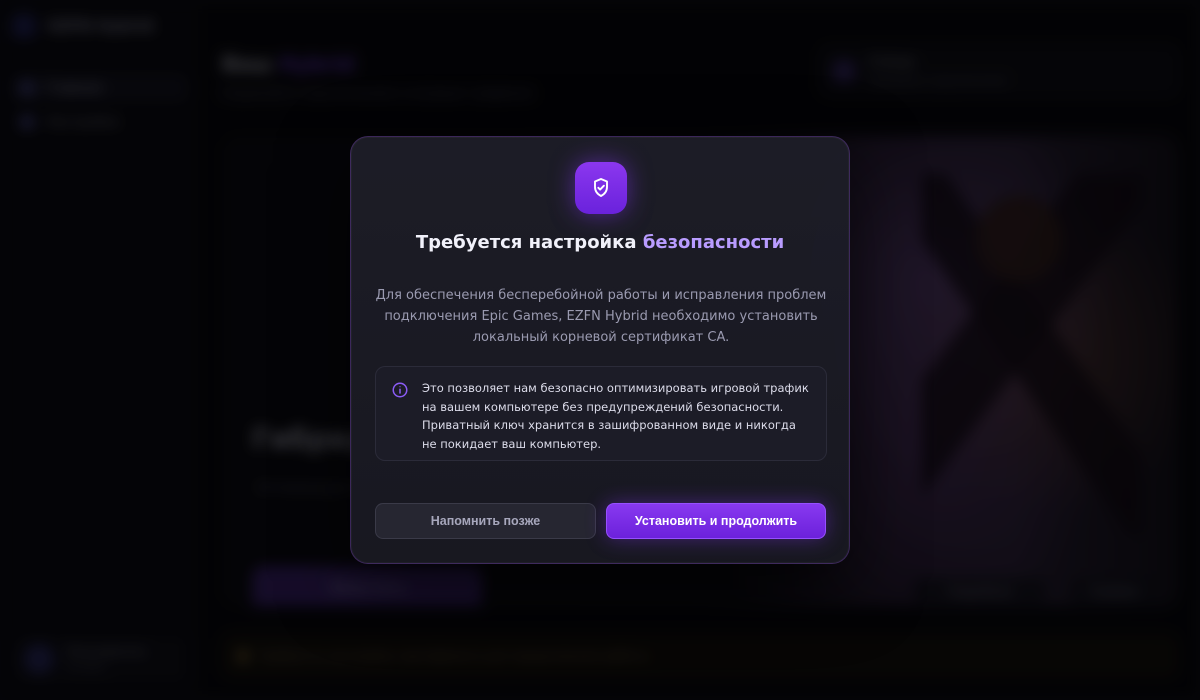 Image resolution: width=1200 pixels, height=700 pixels. Describe the element at coordinates (529, 242) in the screenshot. I see `modal-title-prefix: Требуется настройка` at that location.